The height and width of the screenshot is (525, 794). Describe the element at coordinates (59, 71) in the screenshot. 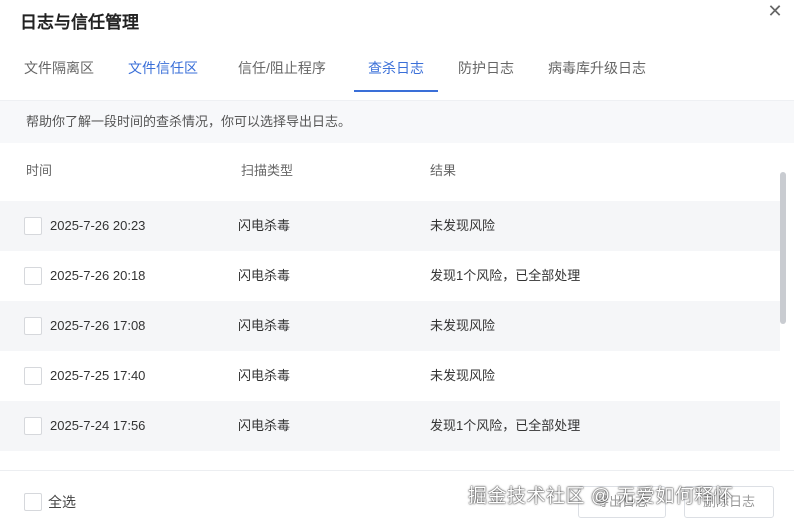

I see `tab-quarantine: 文件隔离区` at that location.